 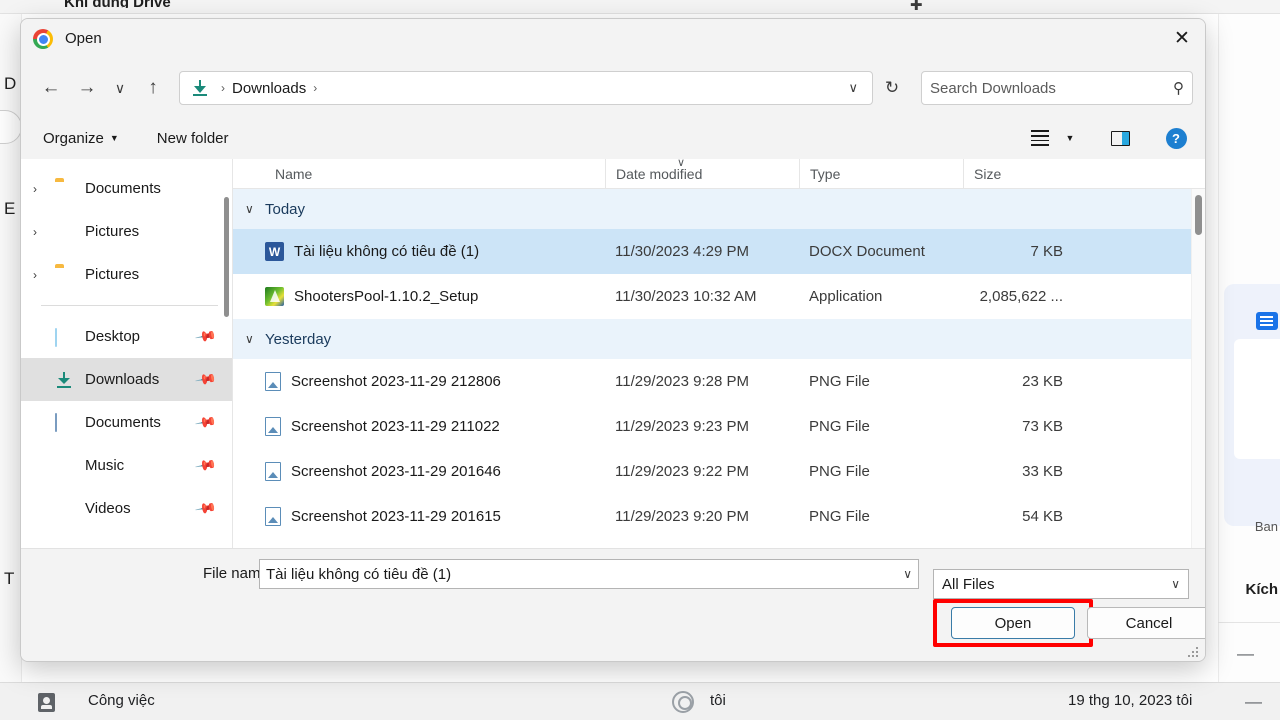 What do you see at coordinates (686, 296) in the screenshot?
I see `file-date-cell: 11/30/2023 10:32 AM` at bounding box center [686, 296].